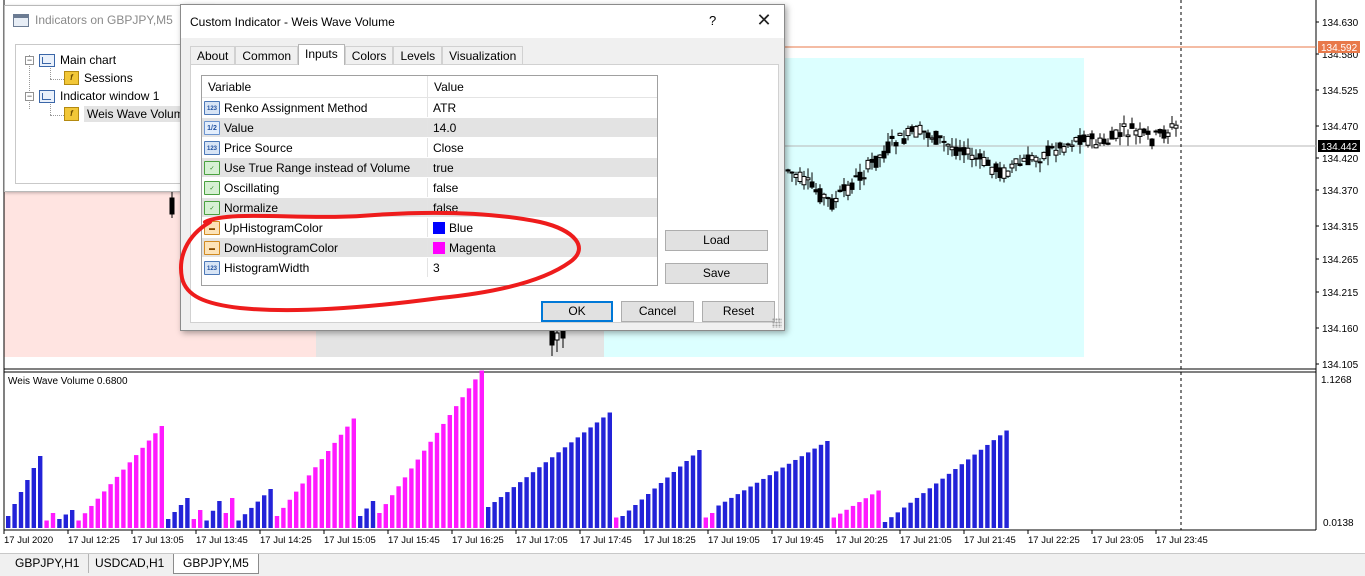 This screenshot has width=1365, height=576. Describe the element at coordinates (712, 20) in the screenshot. I see `help-button: ?` at that location.